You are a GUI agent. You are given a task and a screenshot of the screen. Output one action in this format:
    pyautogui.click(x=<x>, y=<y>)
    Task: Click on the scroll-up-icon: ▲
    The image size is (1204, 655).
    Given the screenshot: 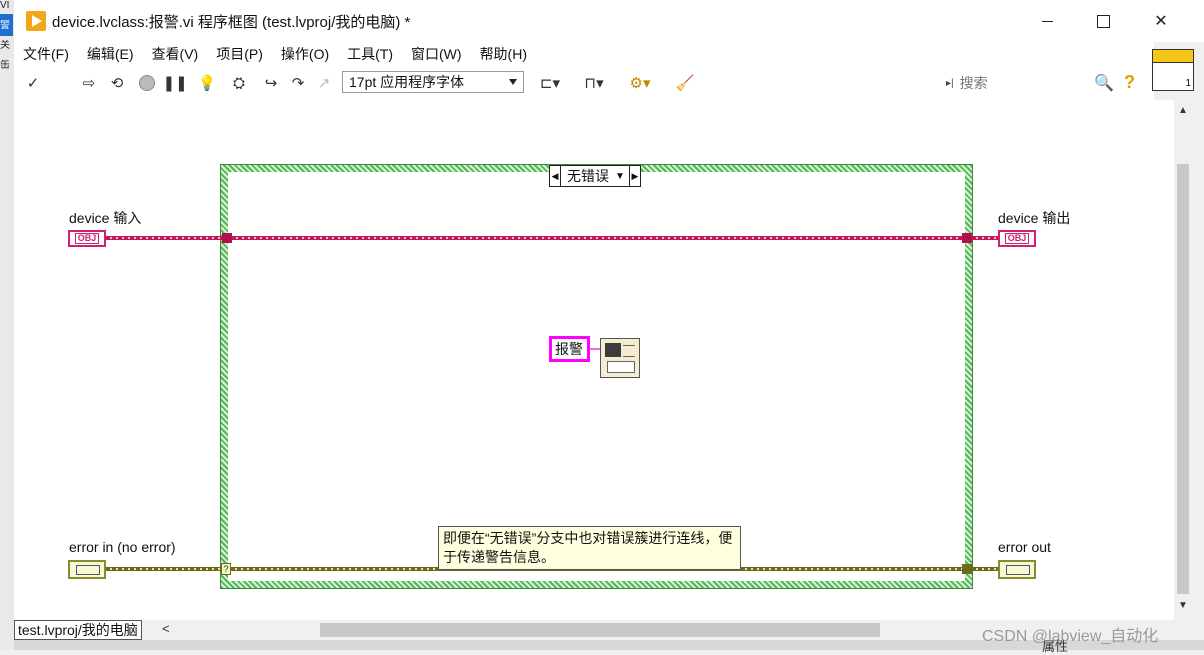 What is the action you would take?
    pyautogui.click(x=1183, y=110)
    